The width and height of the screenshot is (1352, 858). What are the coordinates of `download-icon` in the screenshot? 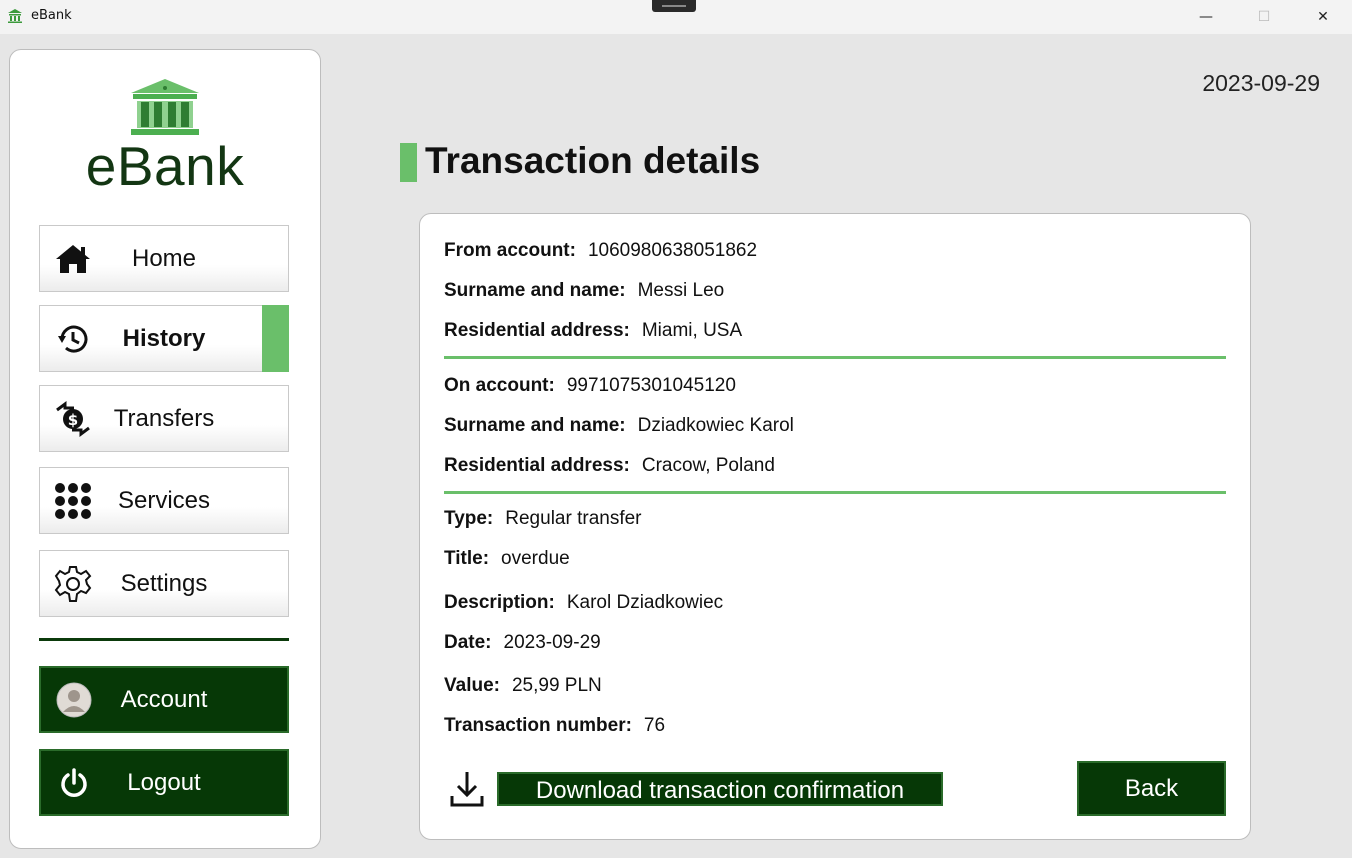 It's located at (467, 789).